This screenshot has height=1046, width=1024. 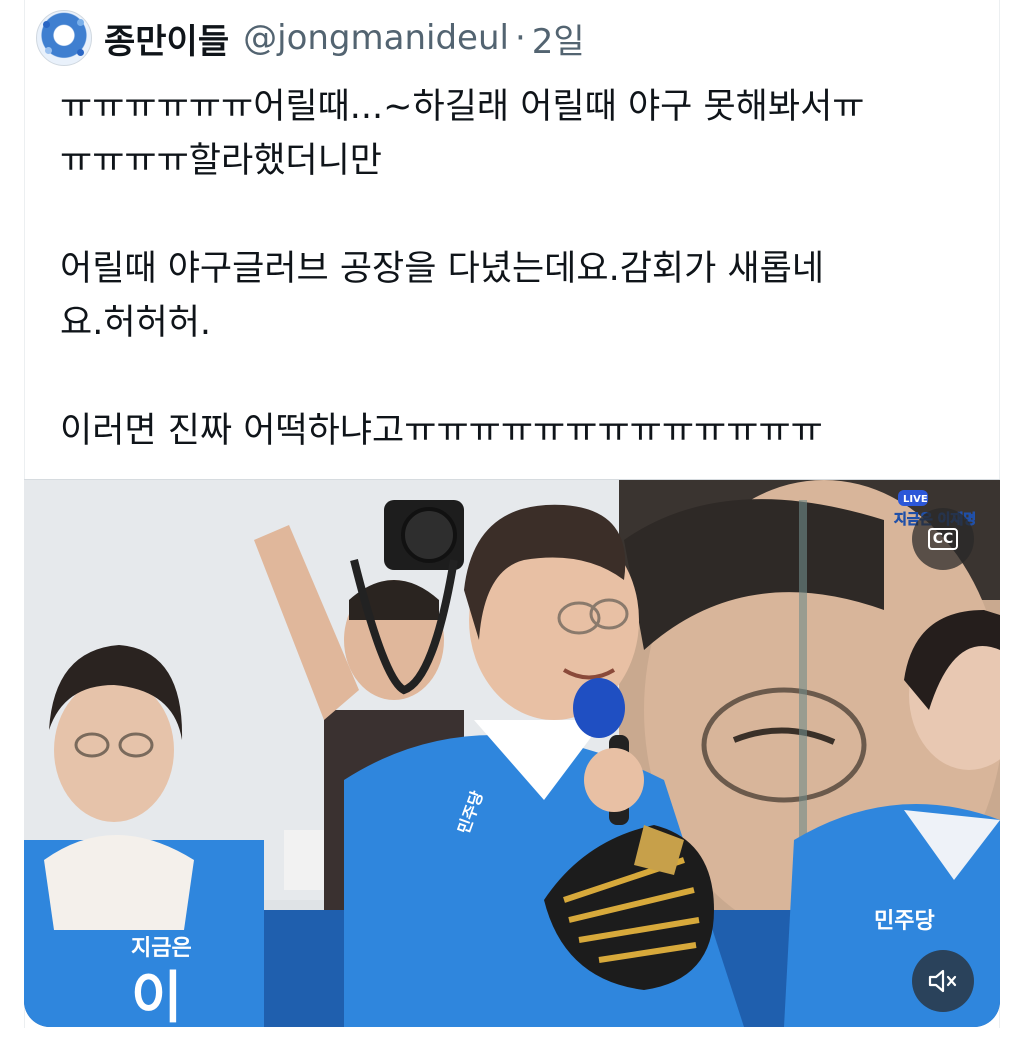 I want to click on jacket-text-right: 민주당, so click(x=904, y=921).